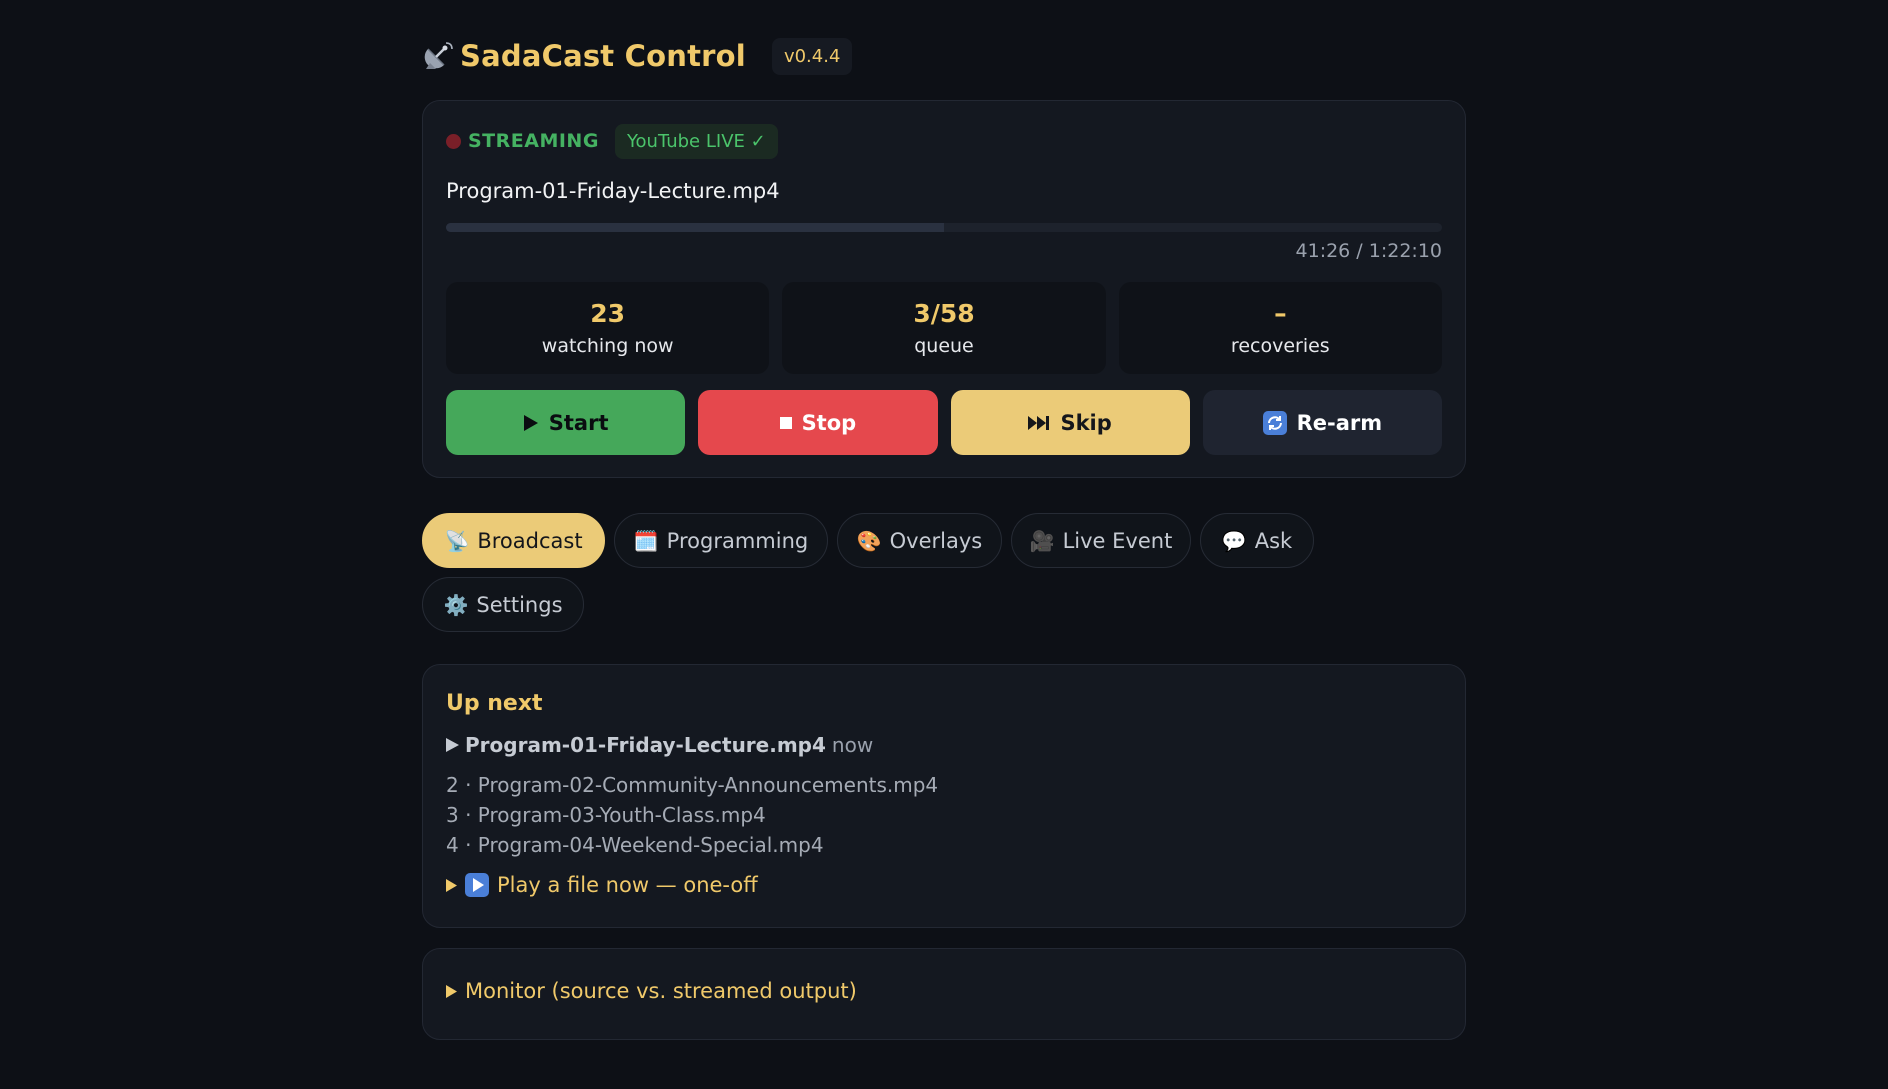  What do you see at coordinates (812, 56) in the screenshot?
I see `version-badge: v0.4.4` at bounding box center [812, 56].